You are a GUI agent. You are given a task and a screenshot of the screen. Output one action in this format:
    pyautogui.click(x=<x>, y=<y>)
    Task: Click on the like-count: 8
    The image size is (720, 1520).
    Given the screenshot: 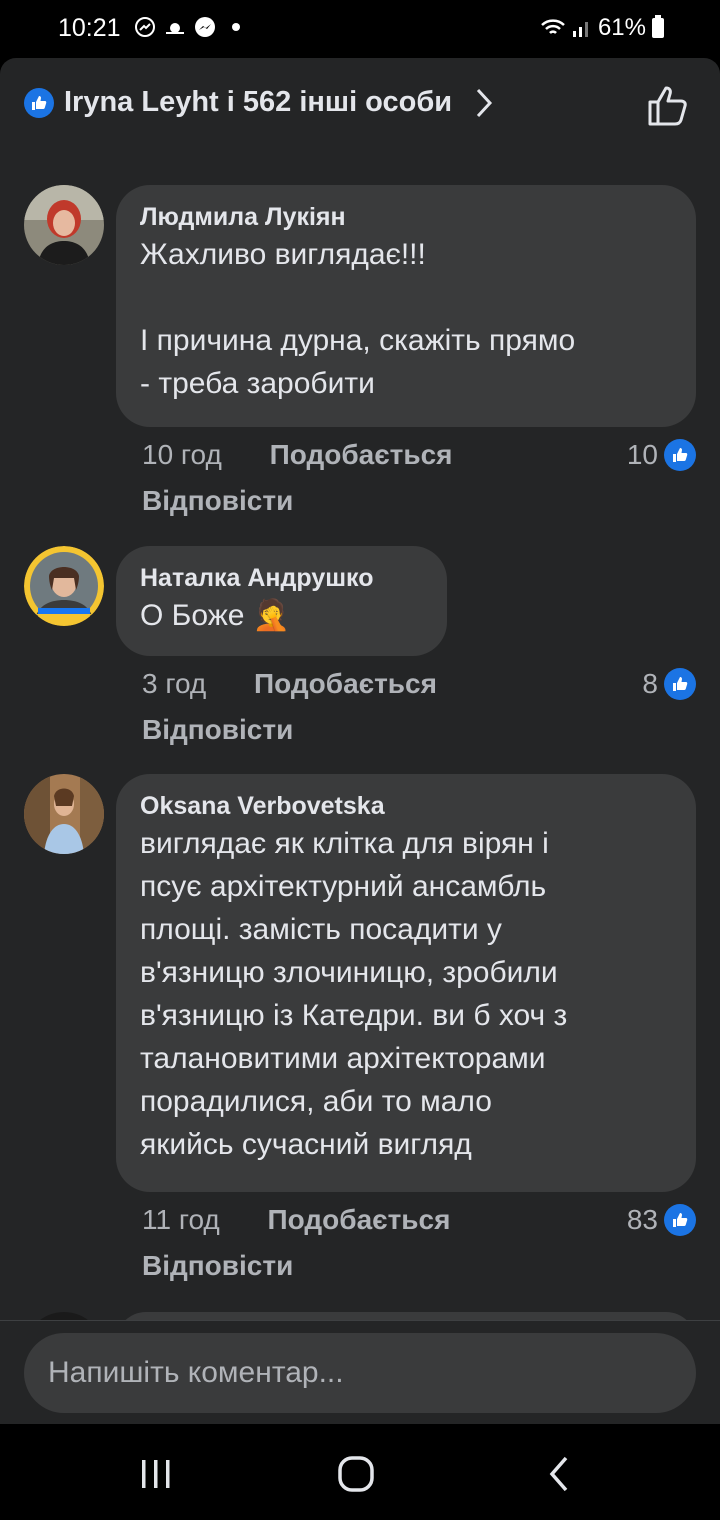 What is the action you would take?
    pyautogui.click(x=669, y=684)
    